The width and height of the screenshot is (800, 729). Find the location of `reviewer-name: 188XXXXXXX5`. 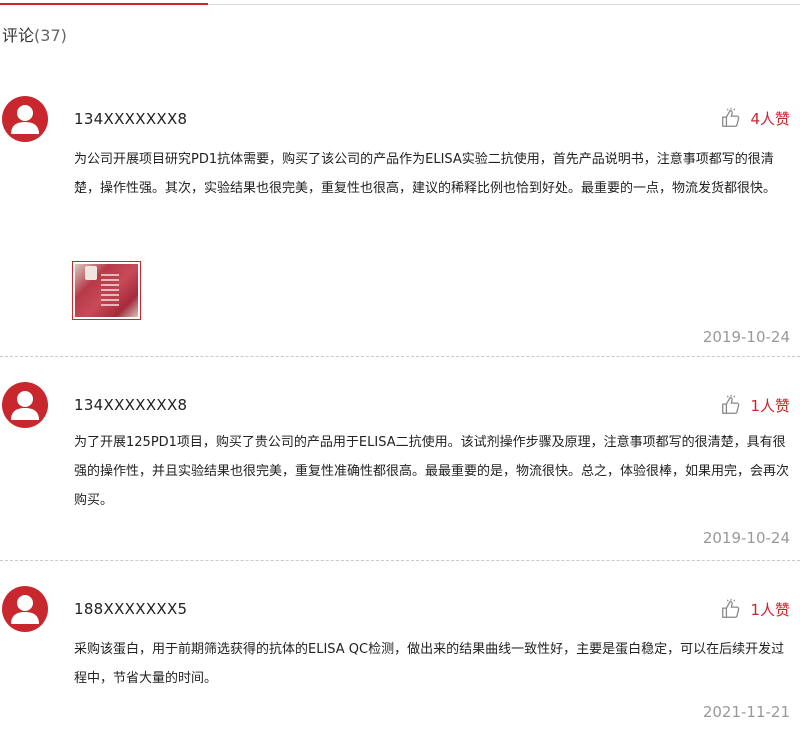

reviewer-name: 188XXXXXXX5 is located at coordinates (131, 609).